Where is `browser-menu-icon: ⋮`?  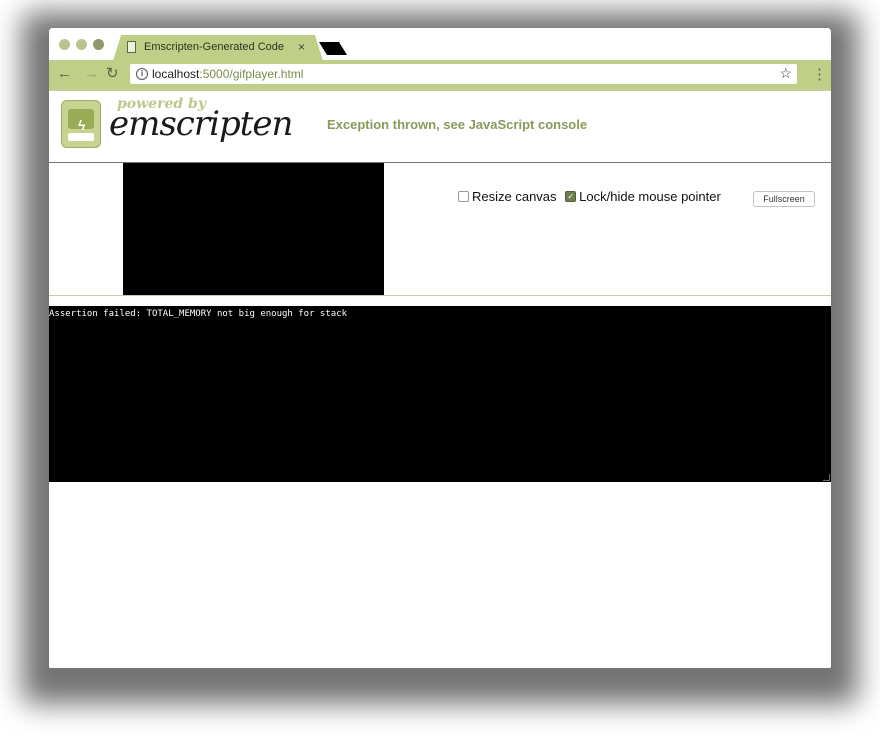 browser-menu-icon: ⋮ is located at coordinates (819, 74).